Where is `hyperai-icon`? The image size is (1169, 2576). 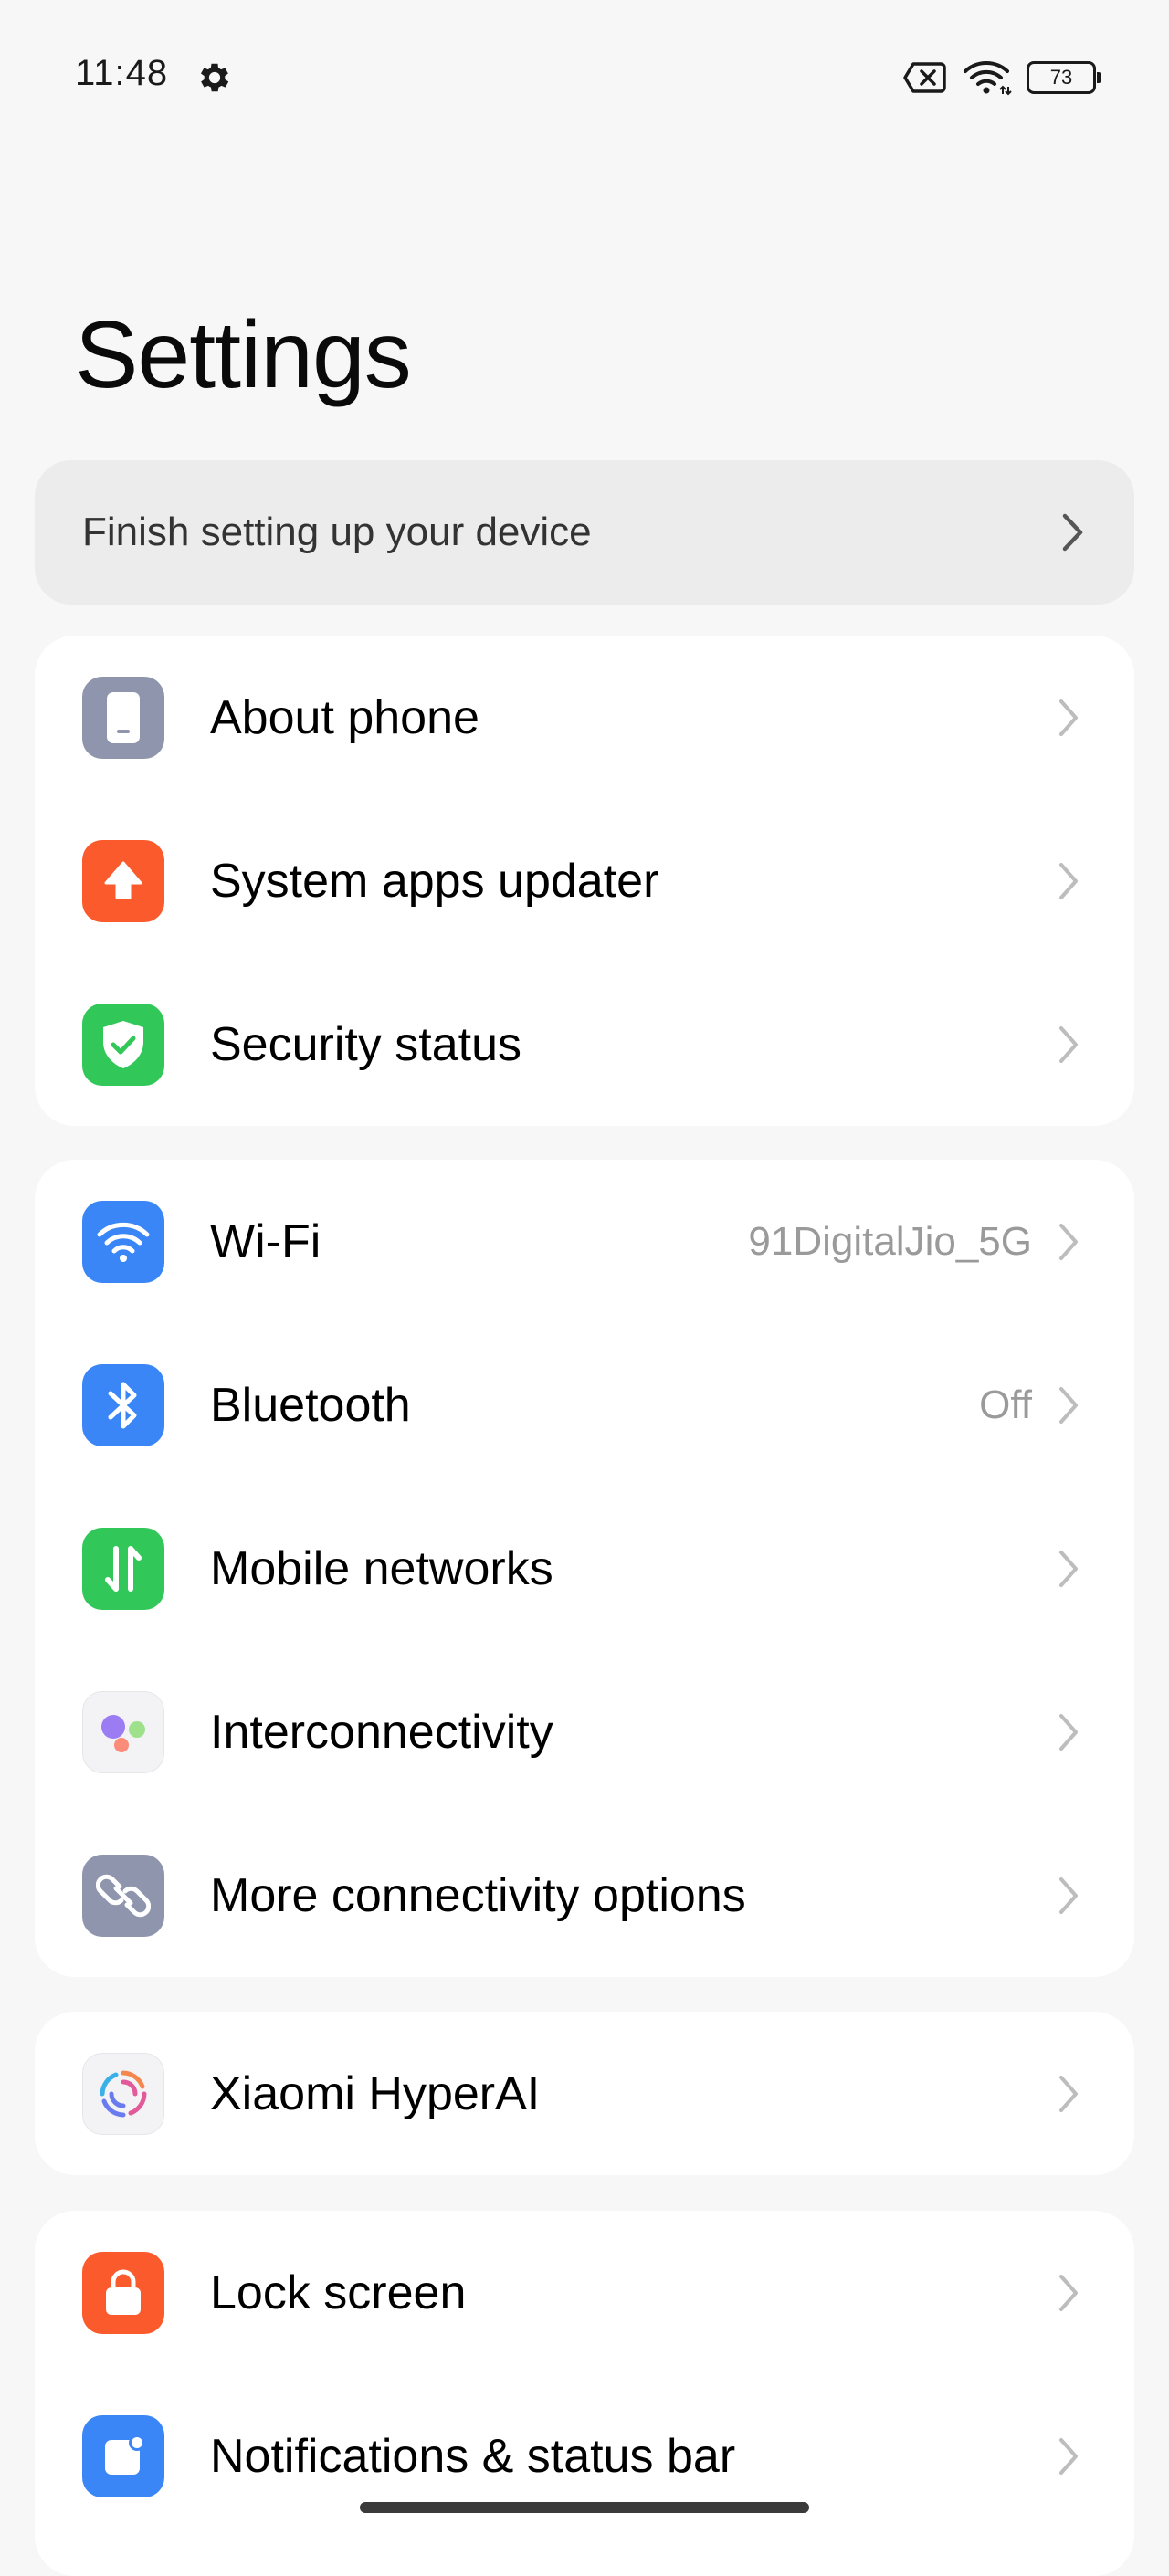 hyperai-icon is located at coordinates (123, 2093).